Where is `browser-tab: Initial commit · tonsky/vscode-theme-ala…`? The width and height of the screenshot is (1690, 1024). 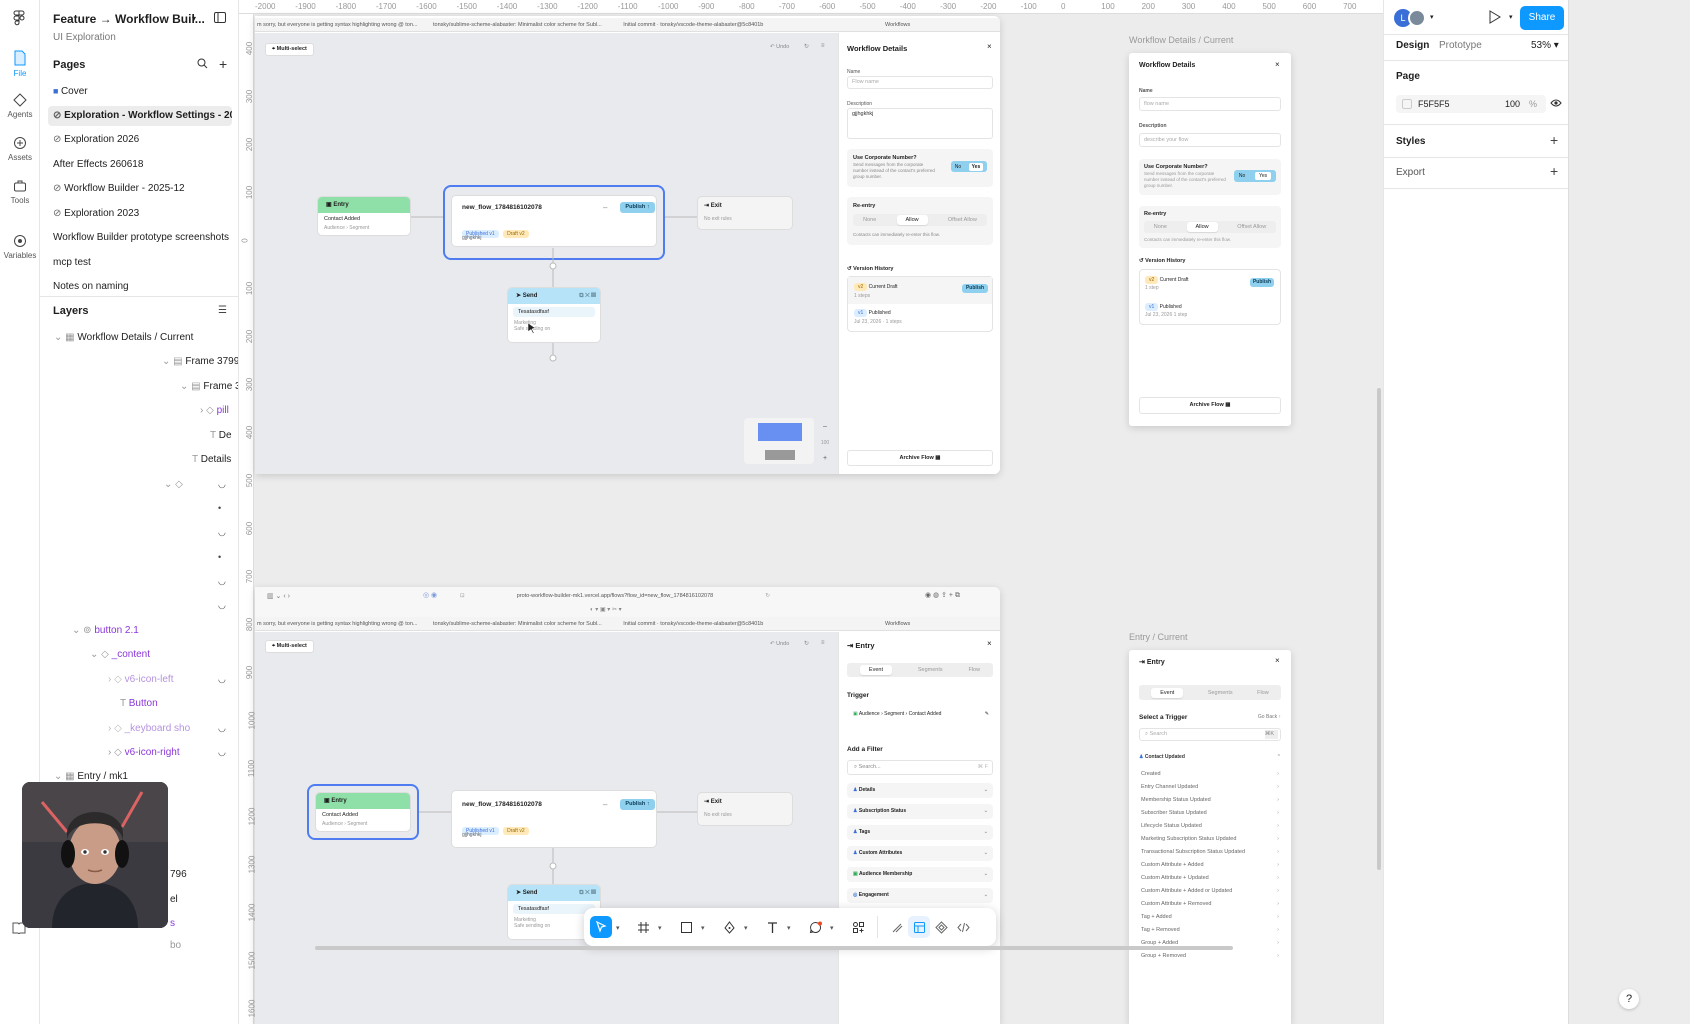
browser-tab: Initial commit · tonsky/vscode-theme-ala… is located at coordinates (683, 25).